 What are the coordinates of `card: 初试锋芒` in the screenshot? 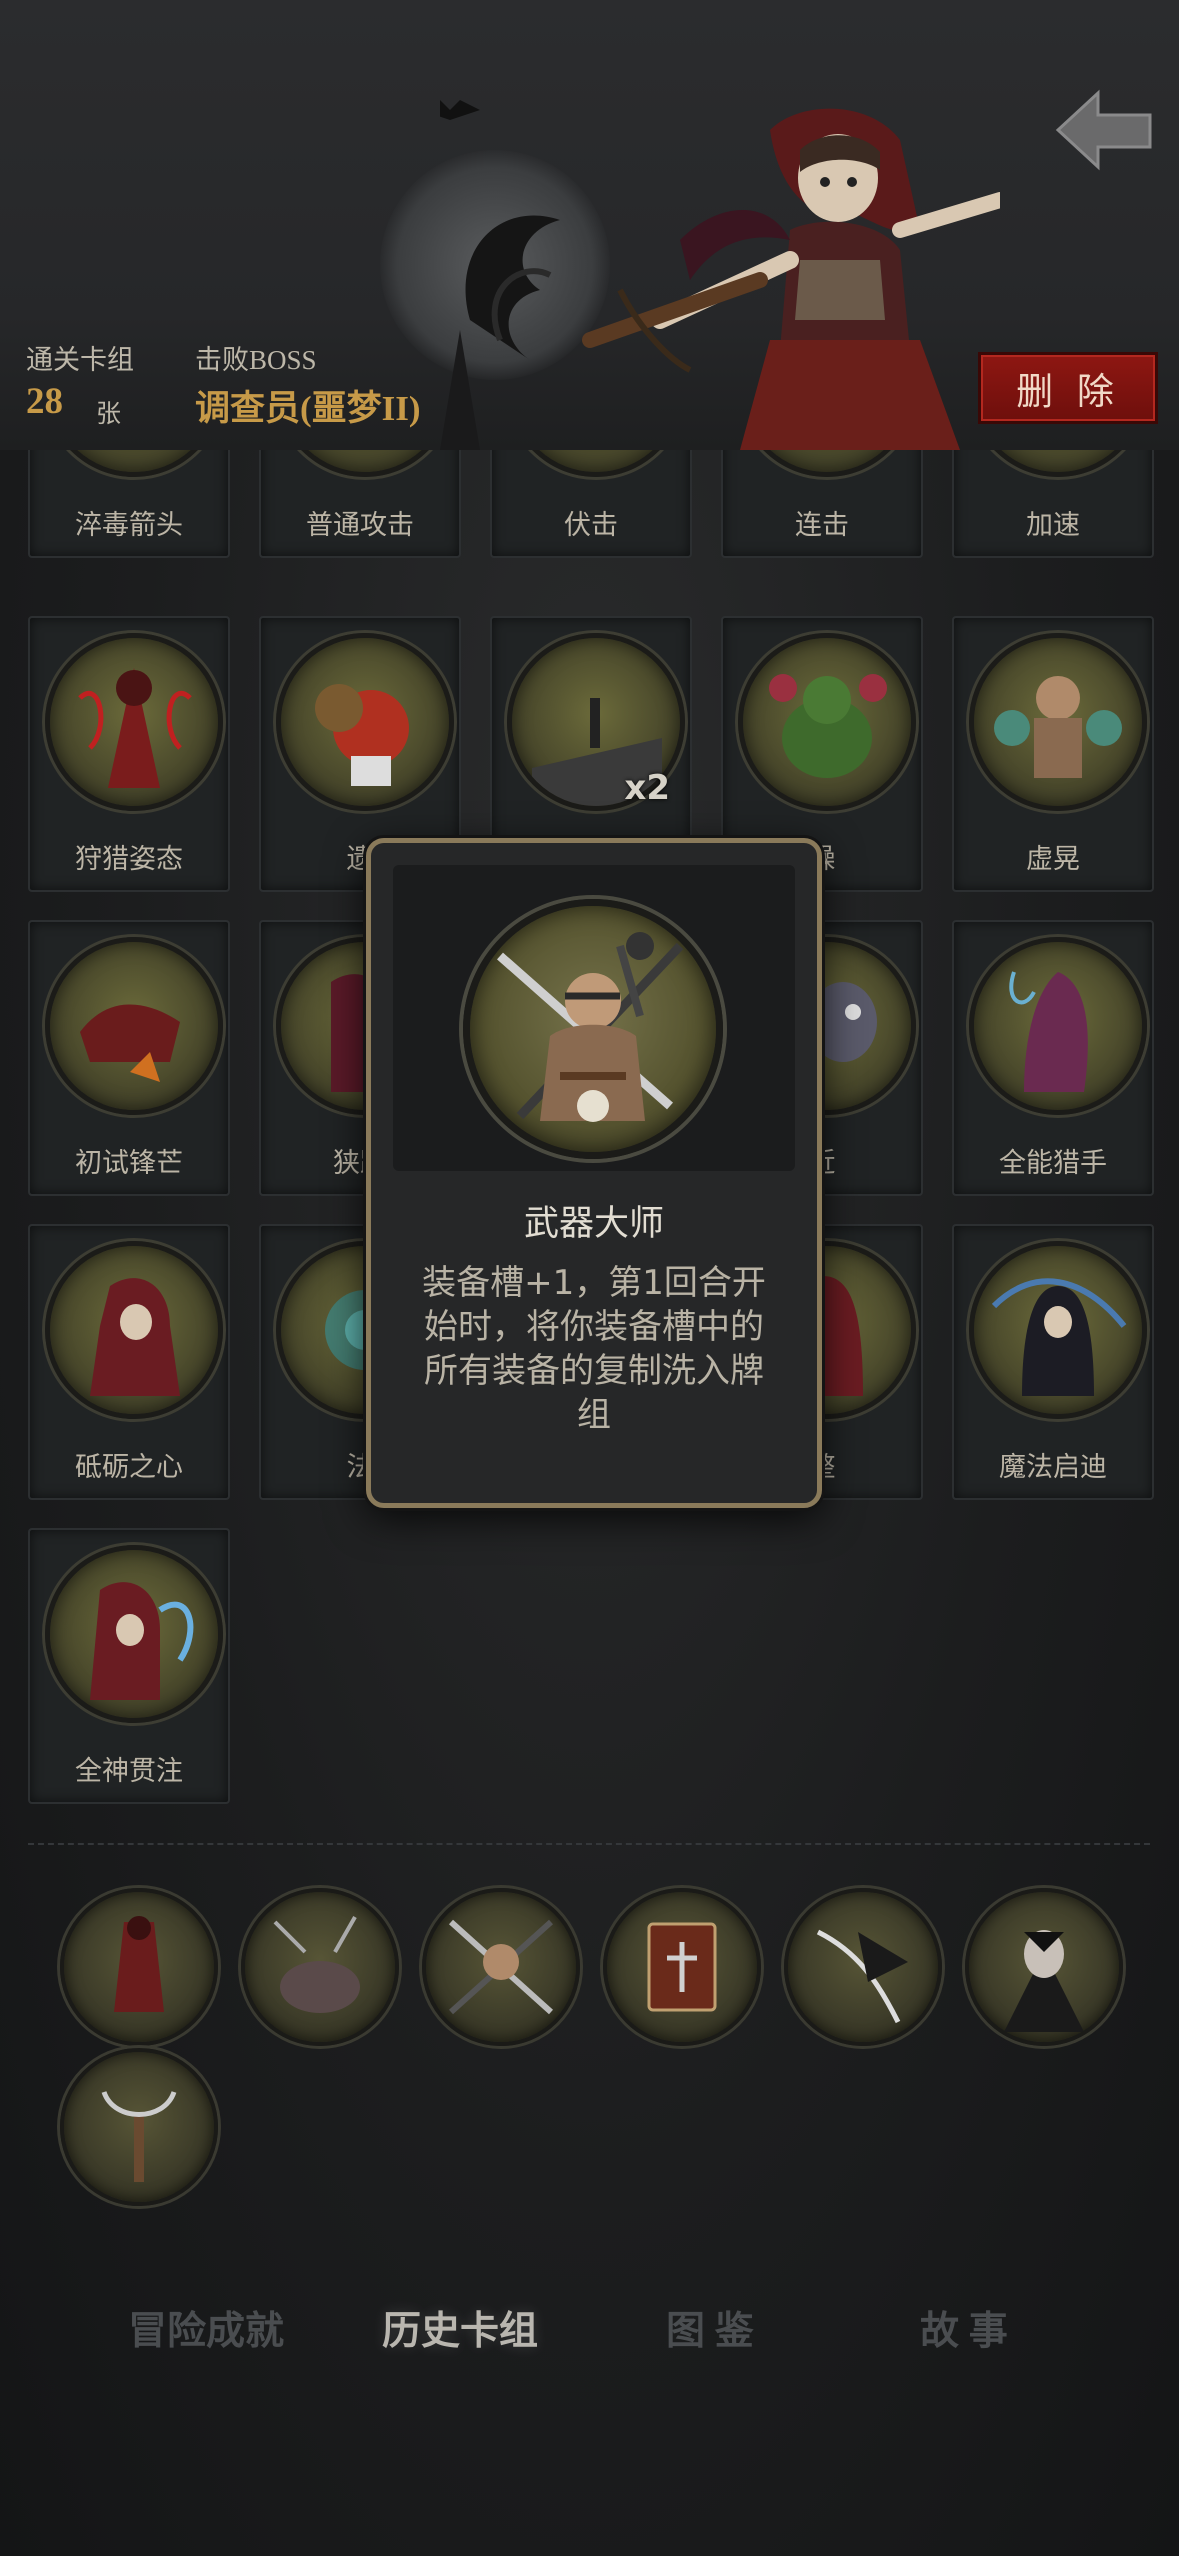 It's located at (129, 1058).